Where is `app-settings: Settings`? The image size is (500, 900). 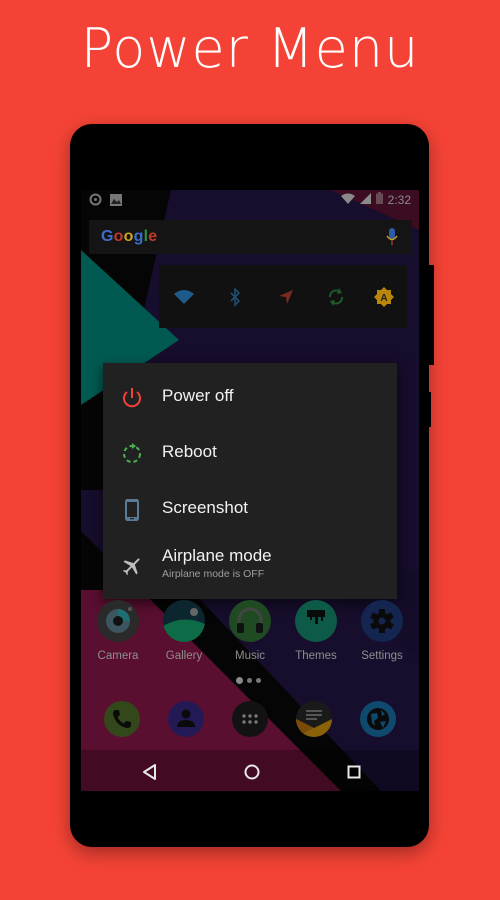
app-settings: Settings is located at coordinates (382, 631).